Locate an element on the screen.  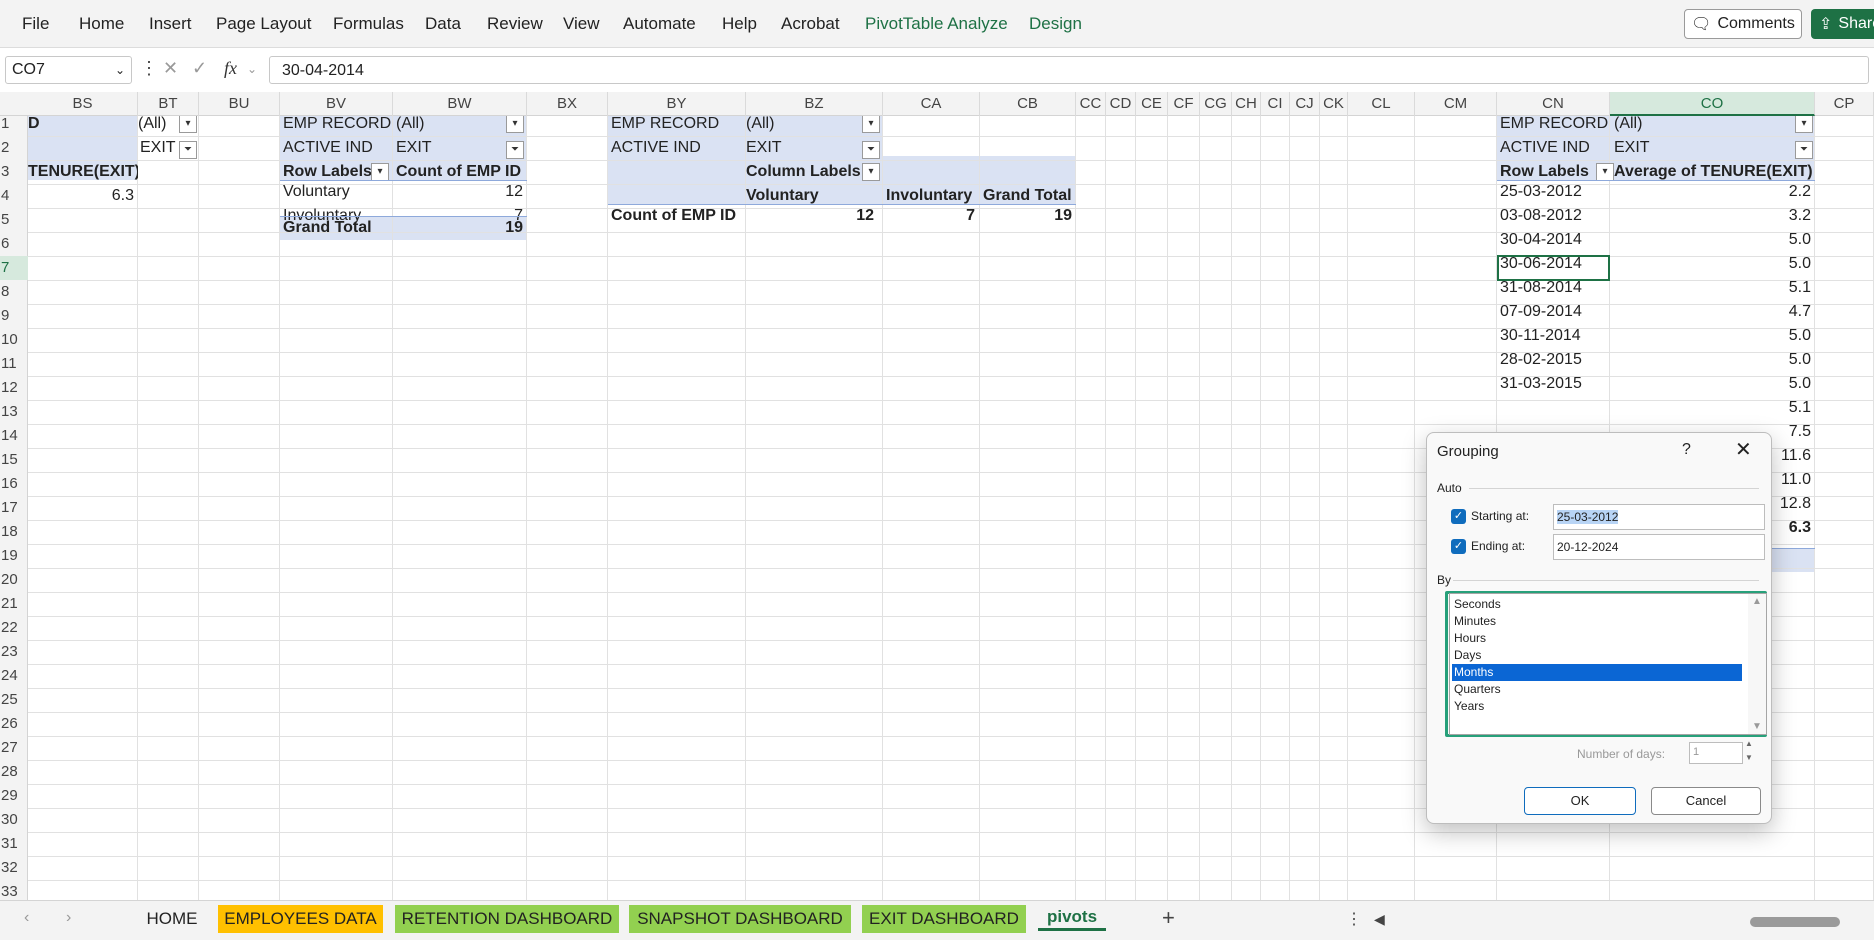
pivot1-filter1-dropdown: ▾ is located at coordinates (188, 124).